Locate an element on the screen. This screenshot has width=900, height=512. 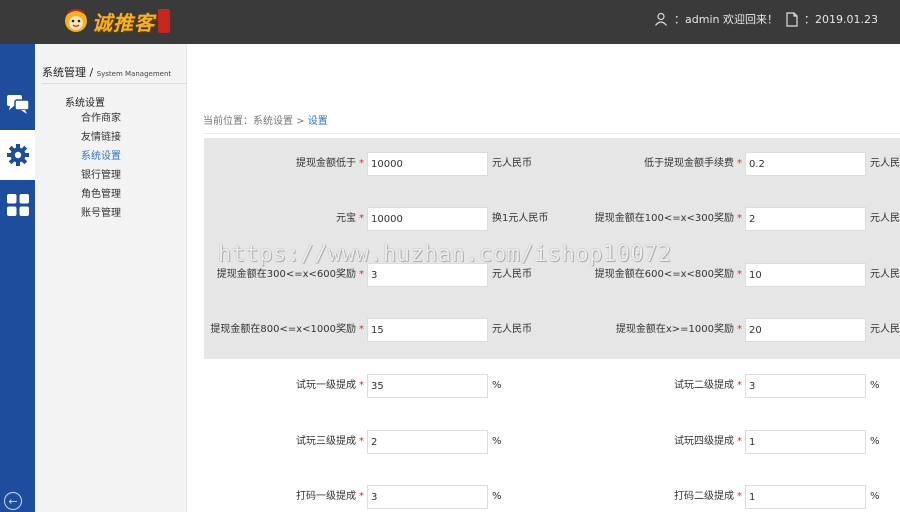
breadcrumb-divider is located at coordinates (551, 133).